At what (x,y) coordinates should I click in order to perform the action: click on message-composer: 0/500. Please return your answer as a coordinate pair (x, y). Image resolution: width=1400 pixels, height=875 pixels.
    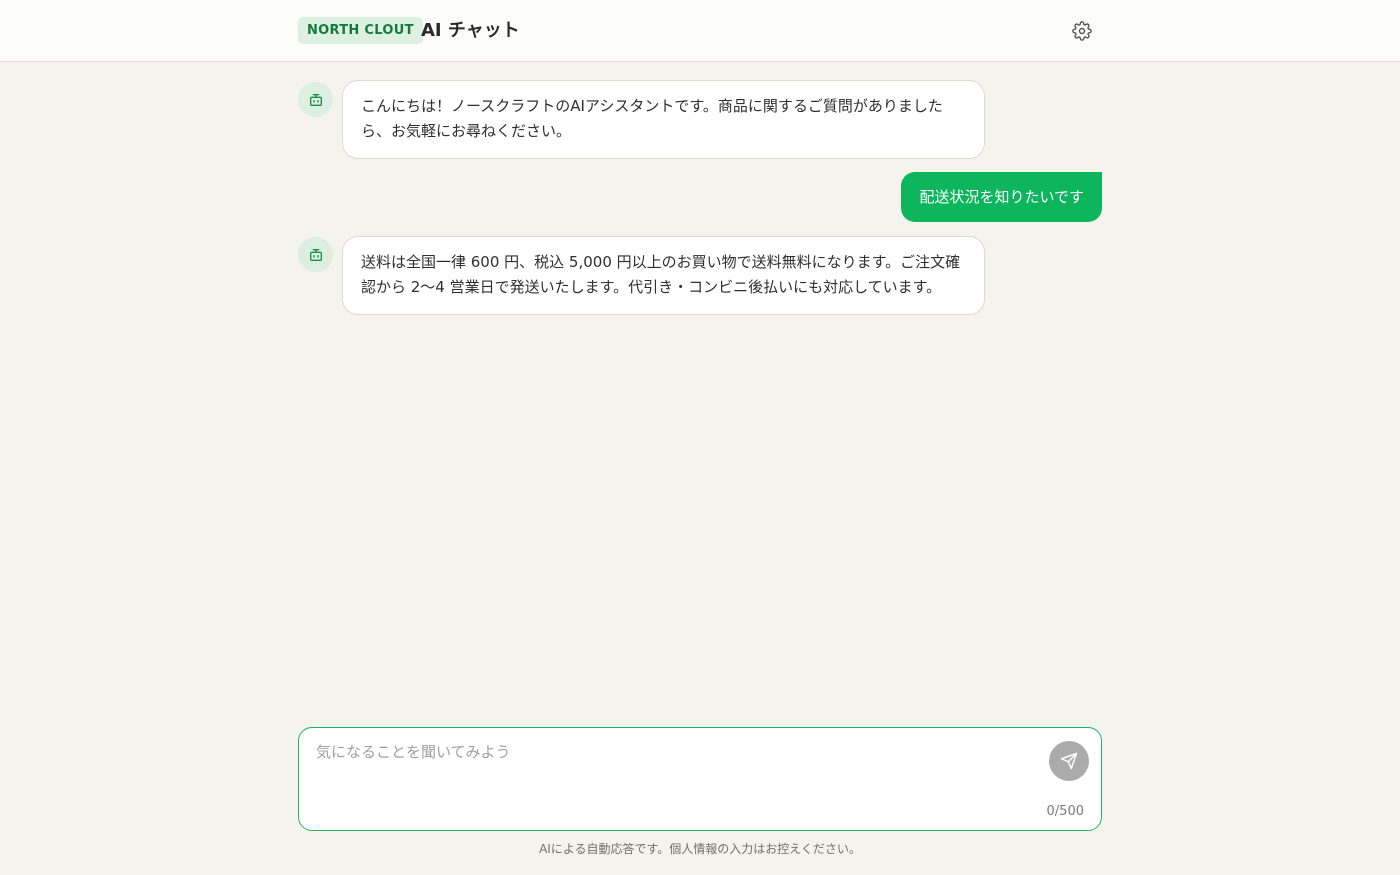
    Looking at the image, I should click on (700, 779).